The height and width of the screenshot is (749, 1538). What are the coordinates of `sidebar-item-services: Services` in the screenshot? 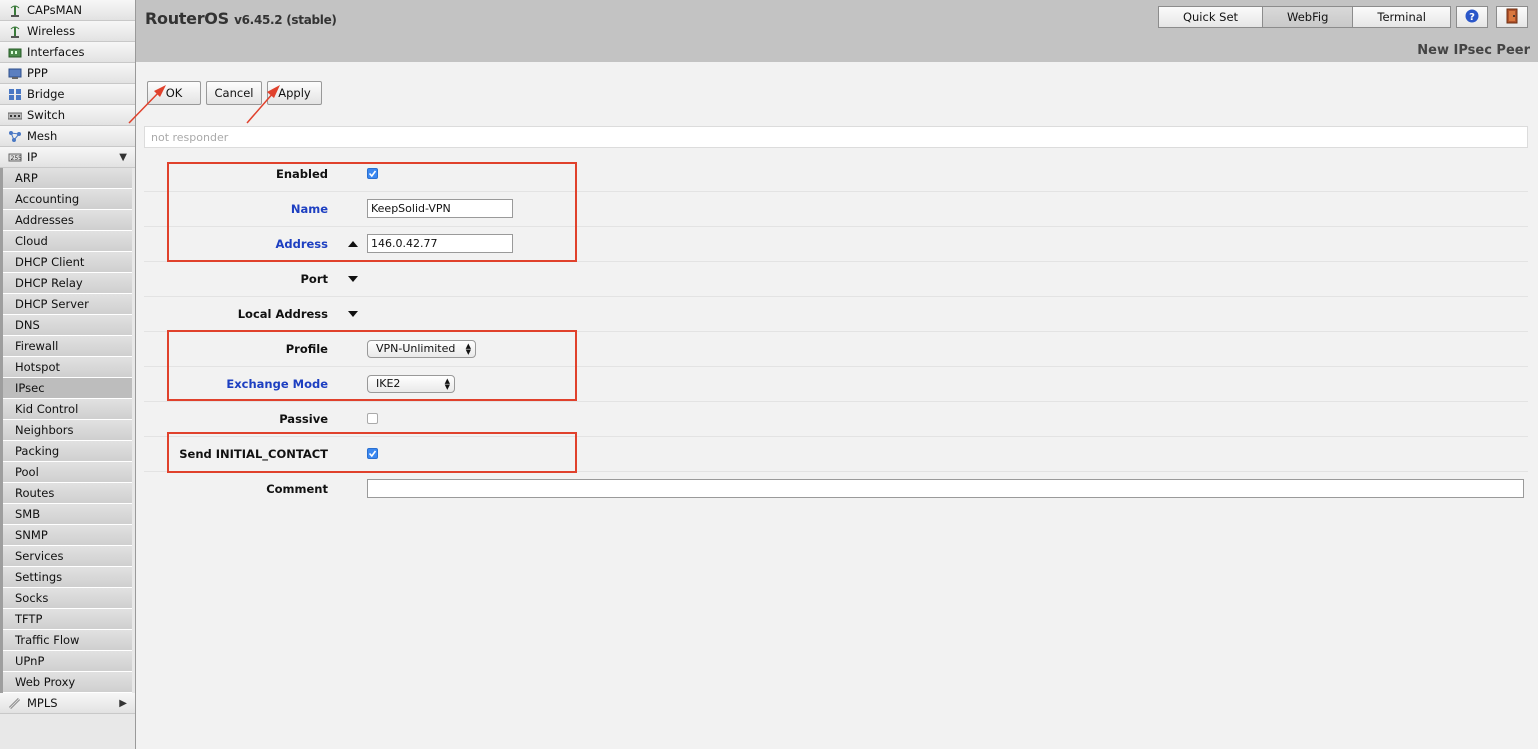 It's located at (67, 556).